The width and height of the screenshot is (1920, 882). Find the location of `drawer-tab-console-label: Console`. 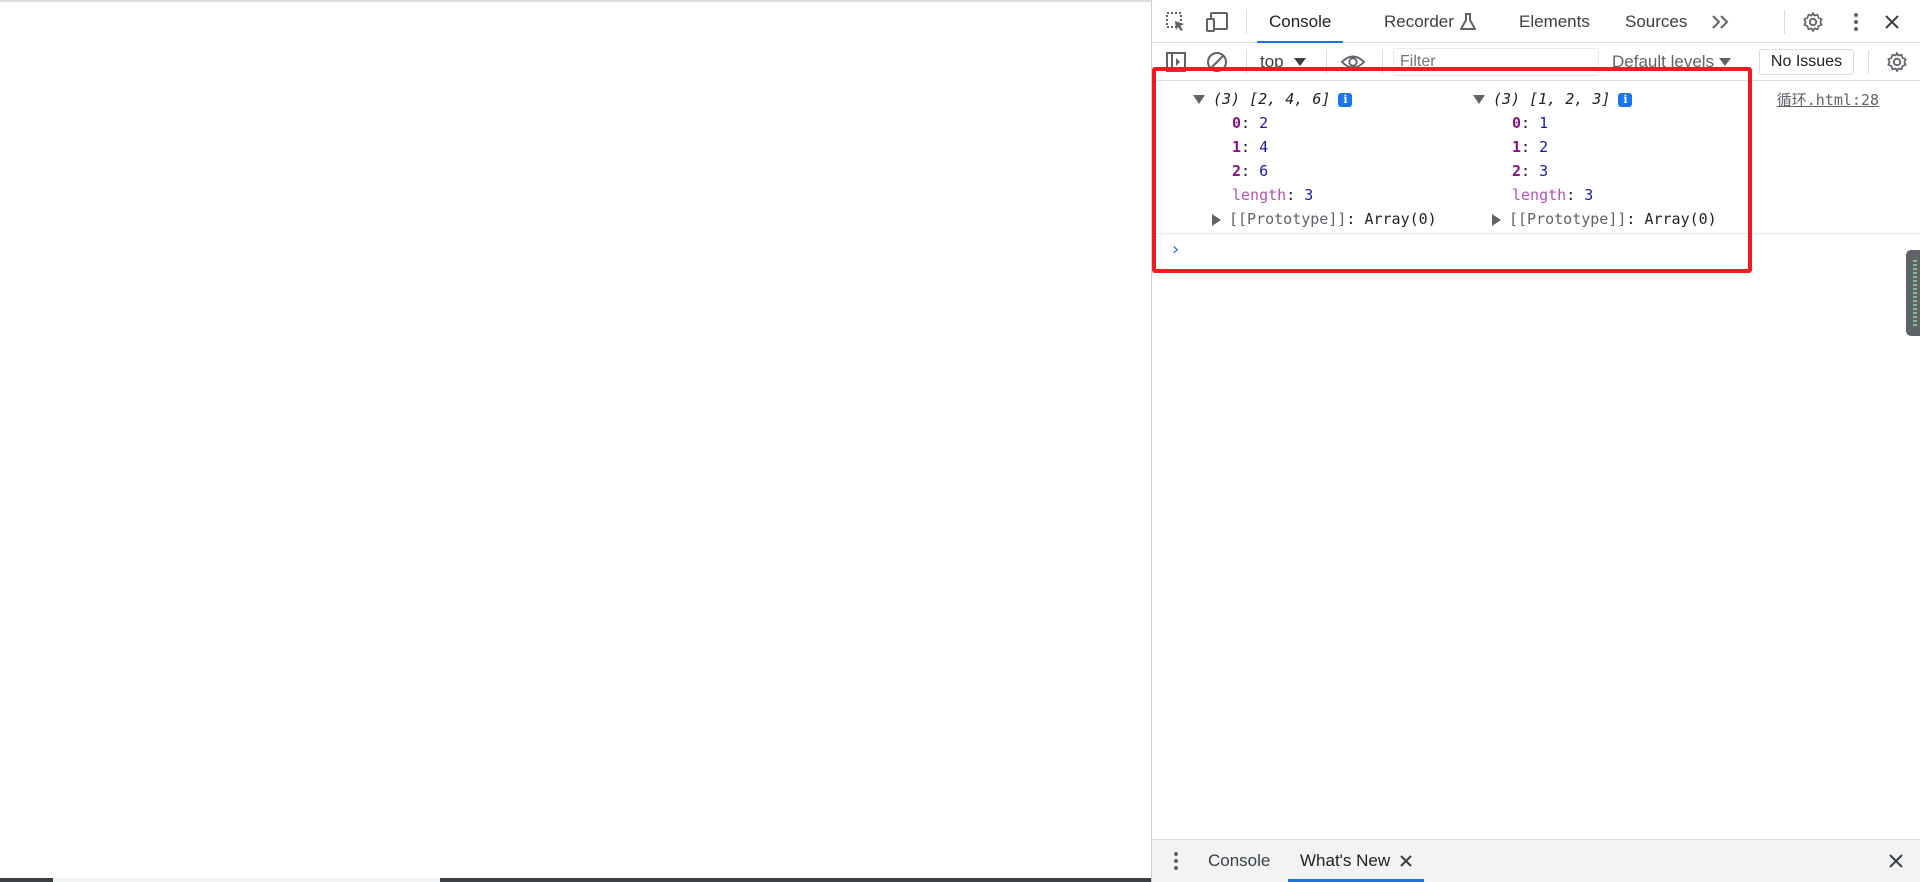

drawer-tab-console-label: Console is located at coordinates (1239, 860).